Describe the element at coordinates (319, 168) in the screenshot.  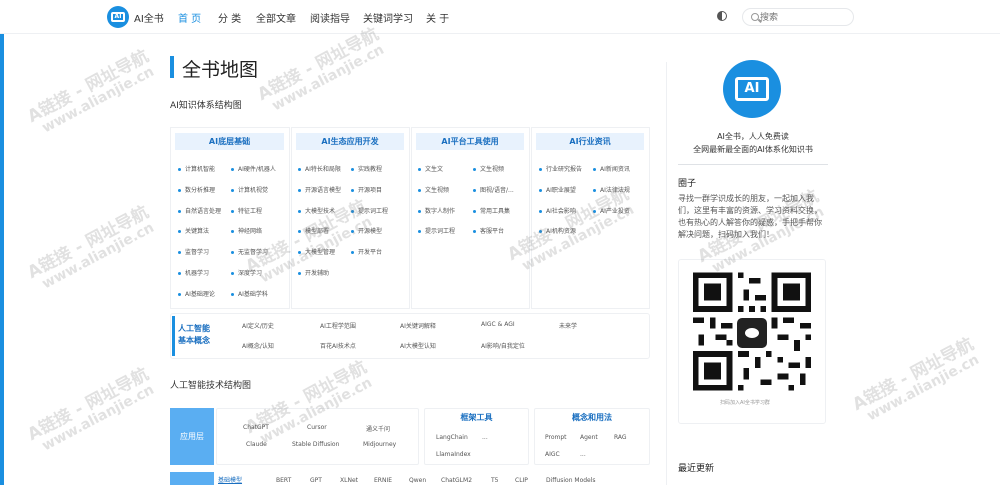
I see `kmap-item: AI特长和局限` at that location.